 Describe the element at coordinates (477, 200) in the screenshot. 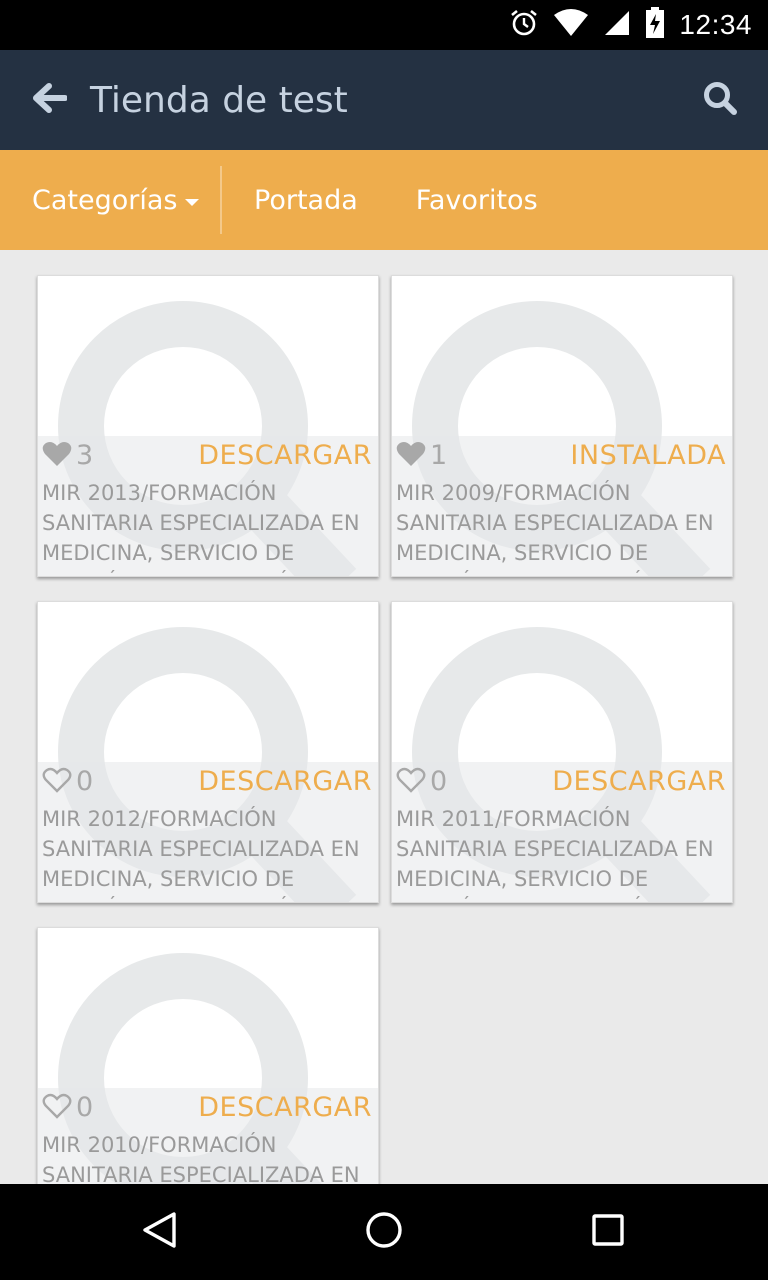

I see `tab-favoritos: Favoritos` at that location.